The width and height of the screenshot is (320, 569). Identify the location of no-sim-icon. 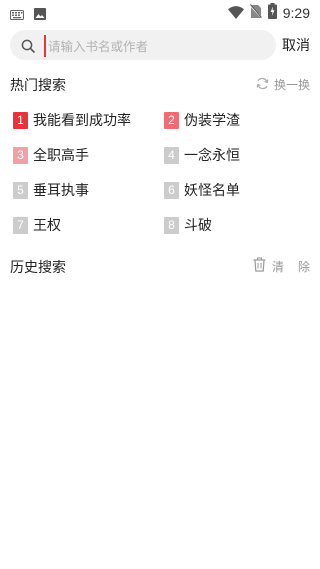
(256, 13).